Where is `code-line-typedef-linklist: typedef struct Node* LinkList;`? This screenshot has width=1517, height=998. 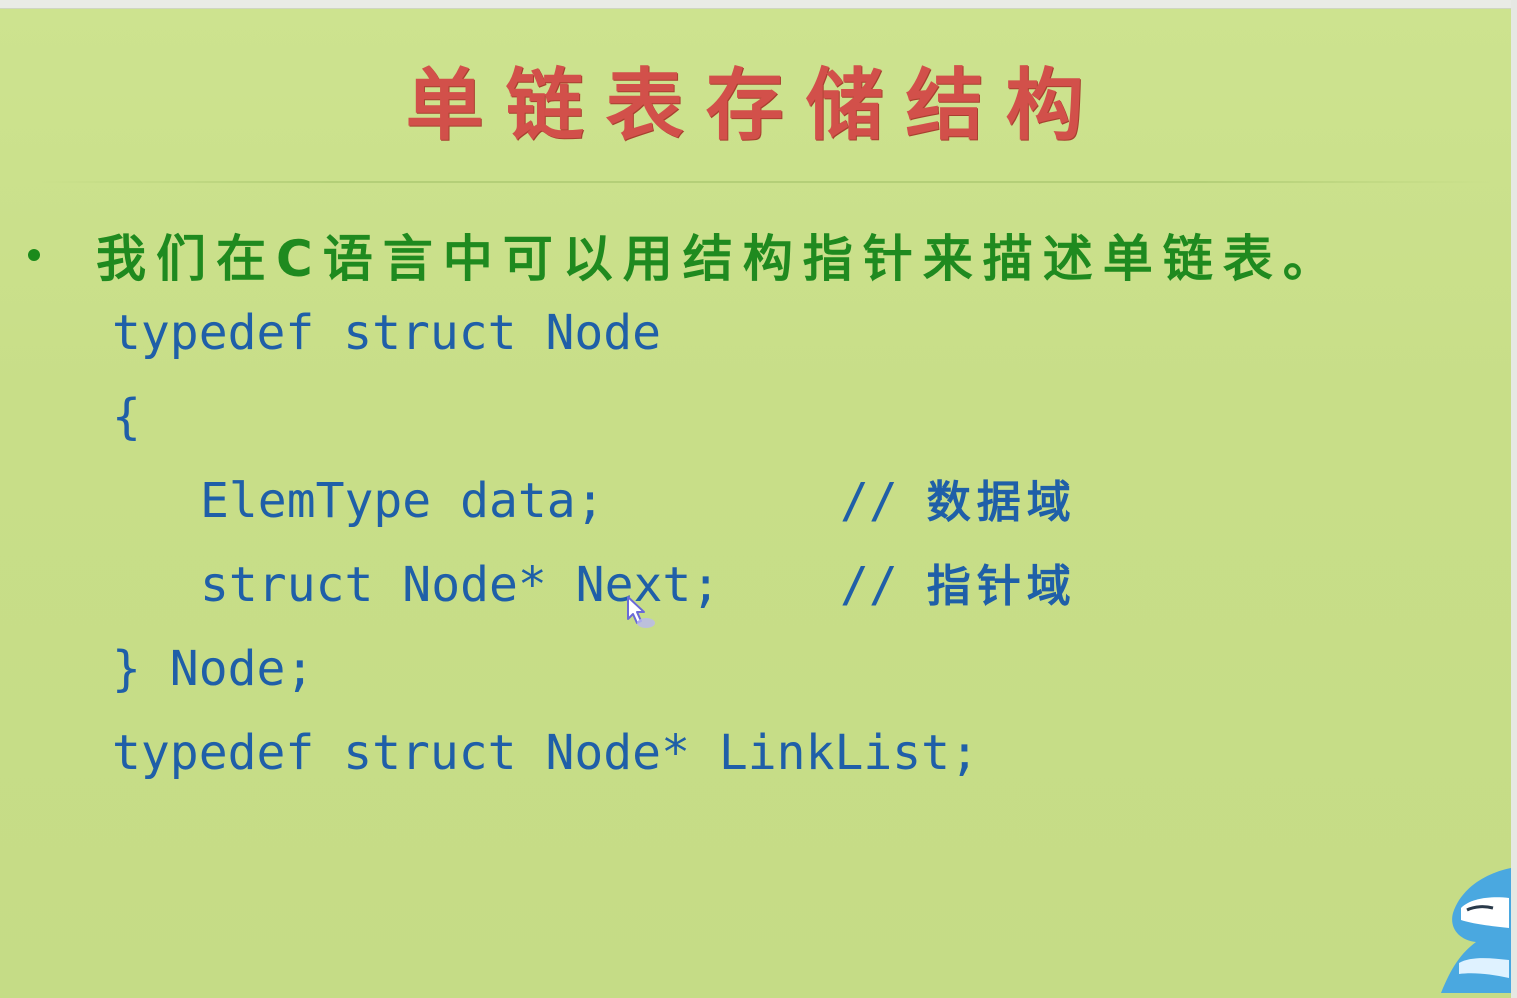 code-line-typedef-linklist: typedef struct Node* LinkList; is located at coordinates (545, 753).